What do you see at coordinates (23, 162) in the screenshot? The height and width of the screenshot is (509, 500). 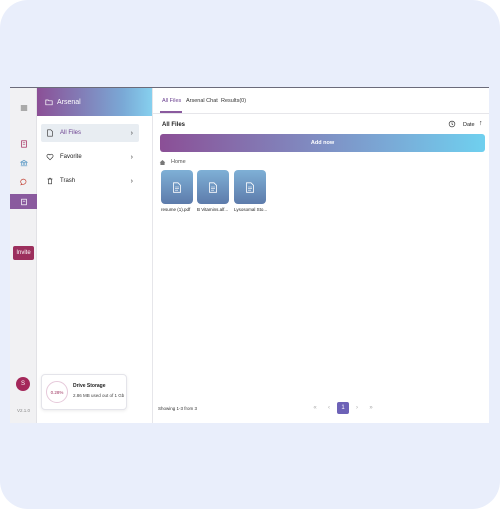 I see `bank-icon` at bounding box center [23, 162].